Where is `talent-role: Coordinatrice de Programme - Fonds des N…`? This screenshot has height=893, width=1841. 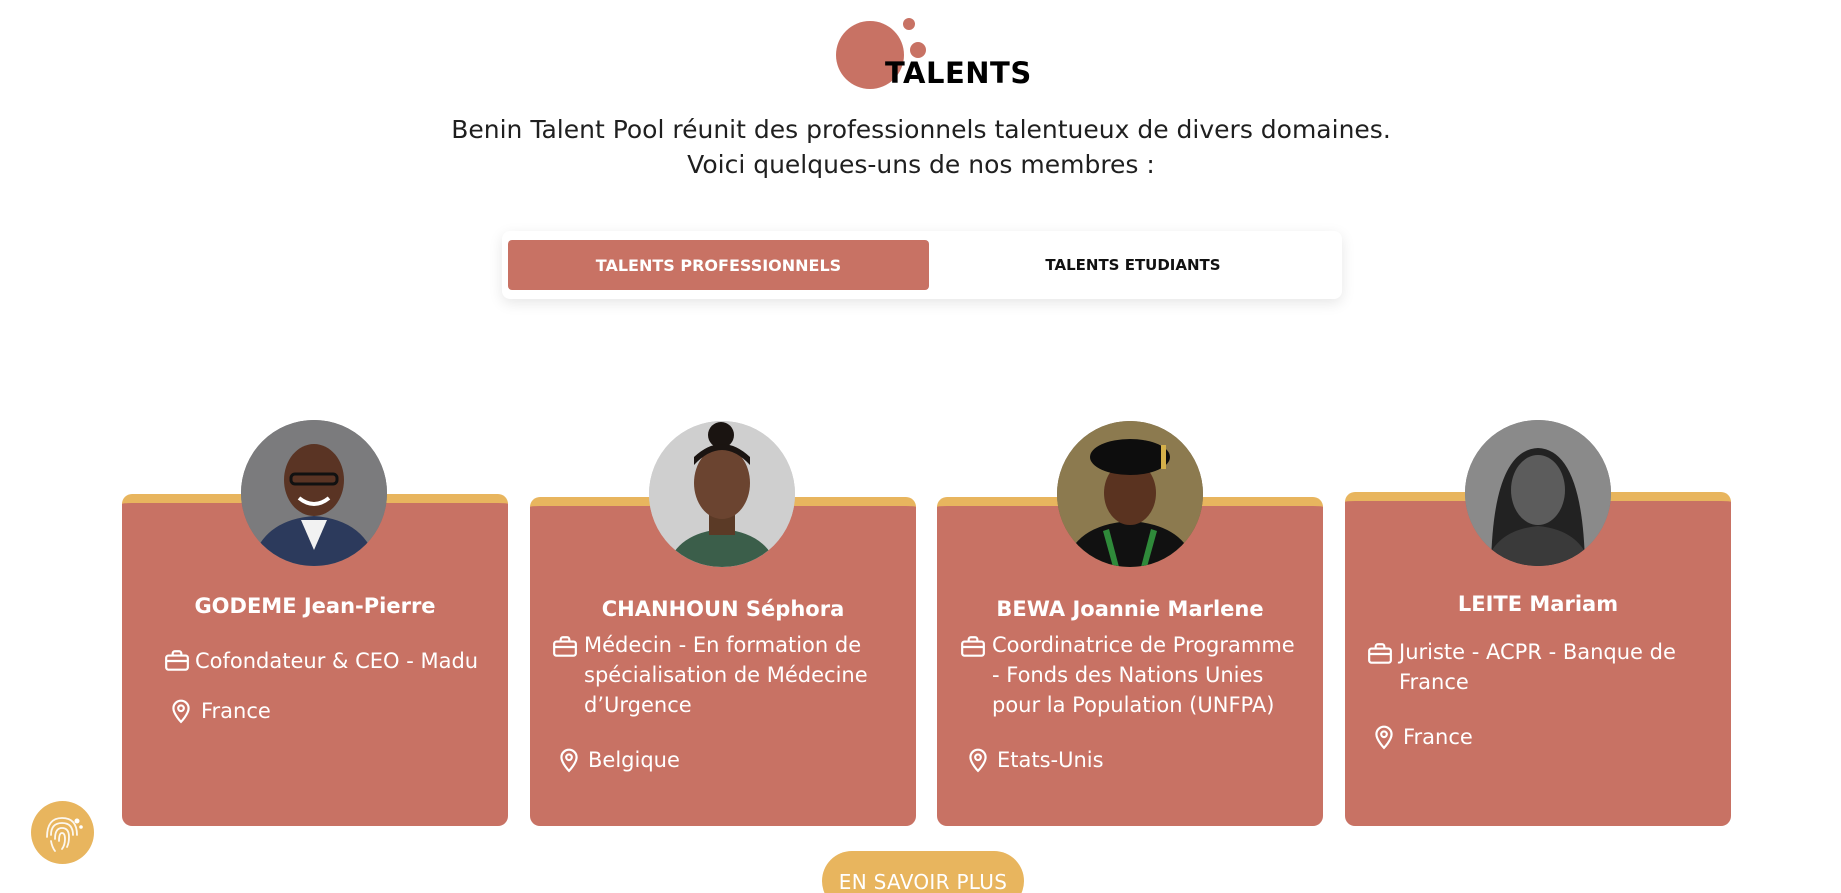 talent-role: Coordinatrice de Programme - Fonds des N… is located at coordinates (1143, 675).